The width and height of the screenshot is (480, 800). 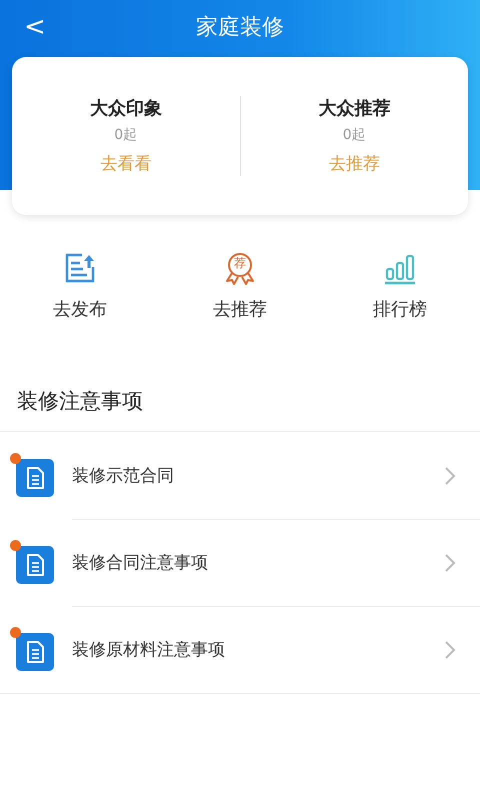 I want to click on notice-item: 装修示范合同, so click(x=240, y=475).